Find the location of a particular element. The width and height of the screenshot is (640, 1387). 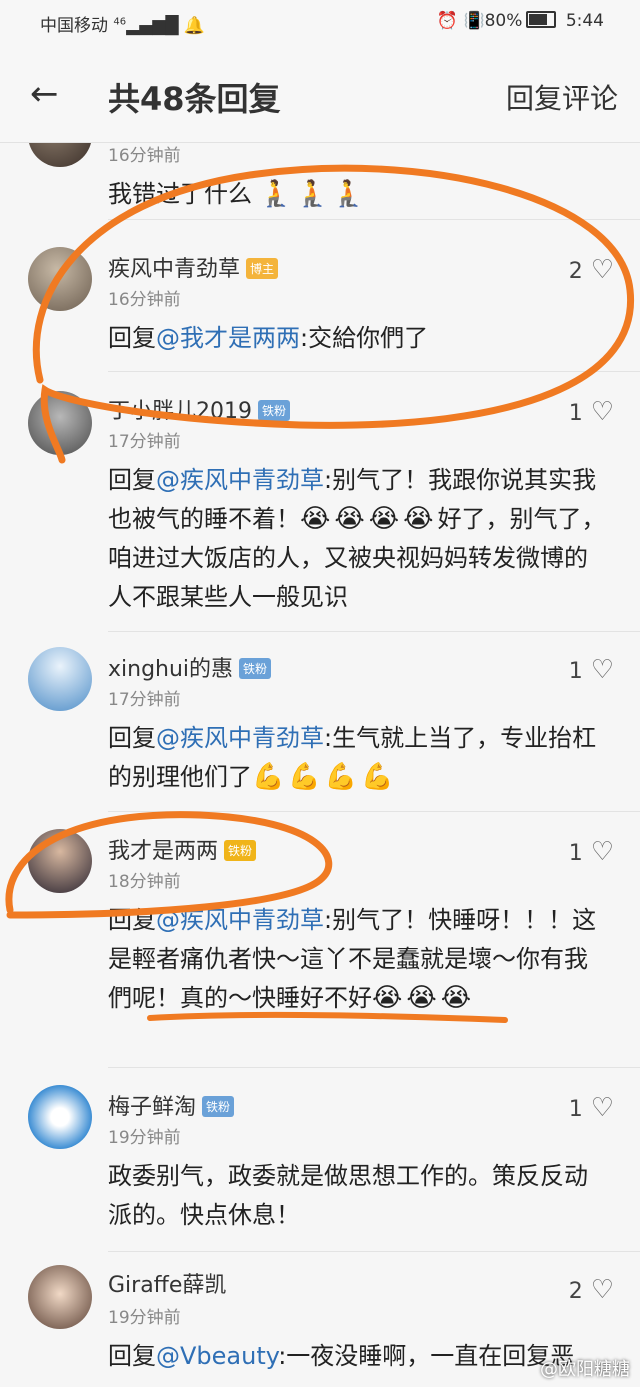

comment-time: 19分钟前 is located at coordinates (144, 1318).